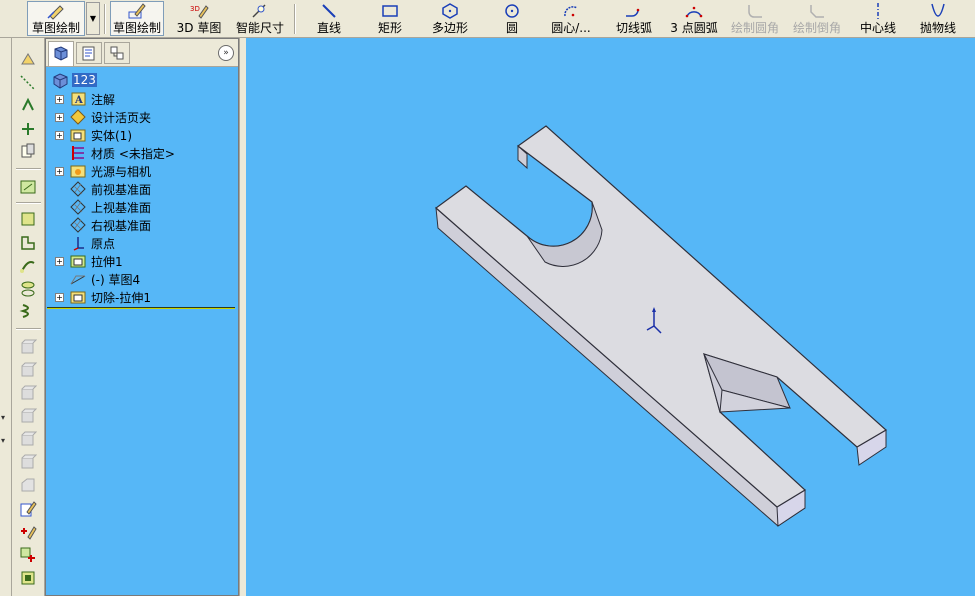 The height and width of the screenshot is (596, 975). What do you see at coordinates (89, 53) in the screenshot?
I see `tab-property-manager` at bounding box center [89, 53].